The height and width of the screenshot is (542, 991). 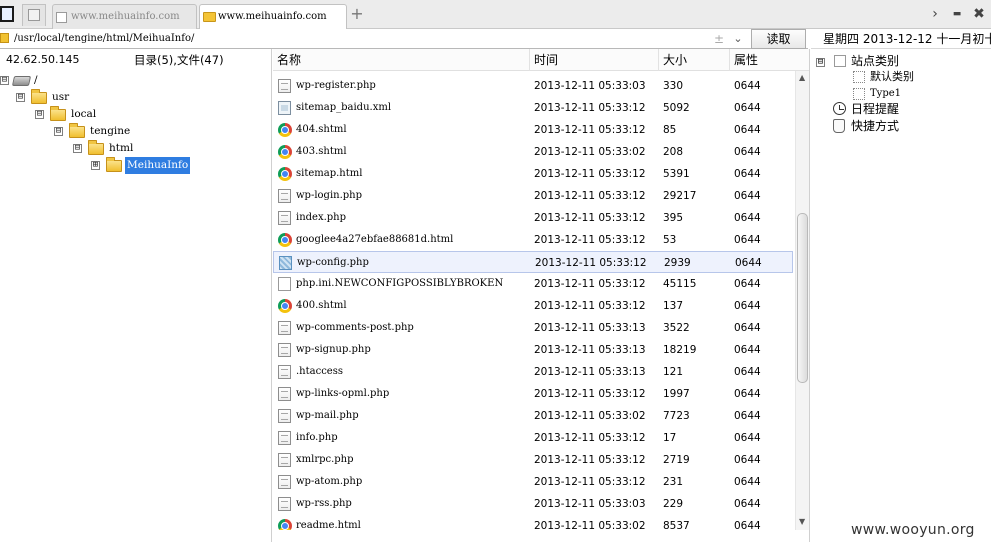 I want to click on tab-label: www.meihuainfo.com, so click(x=272, y=16).